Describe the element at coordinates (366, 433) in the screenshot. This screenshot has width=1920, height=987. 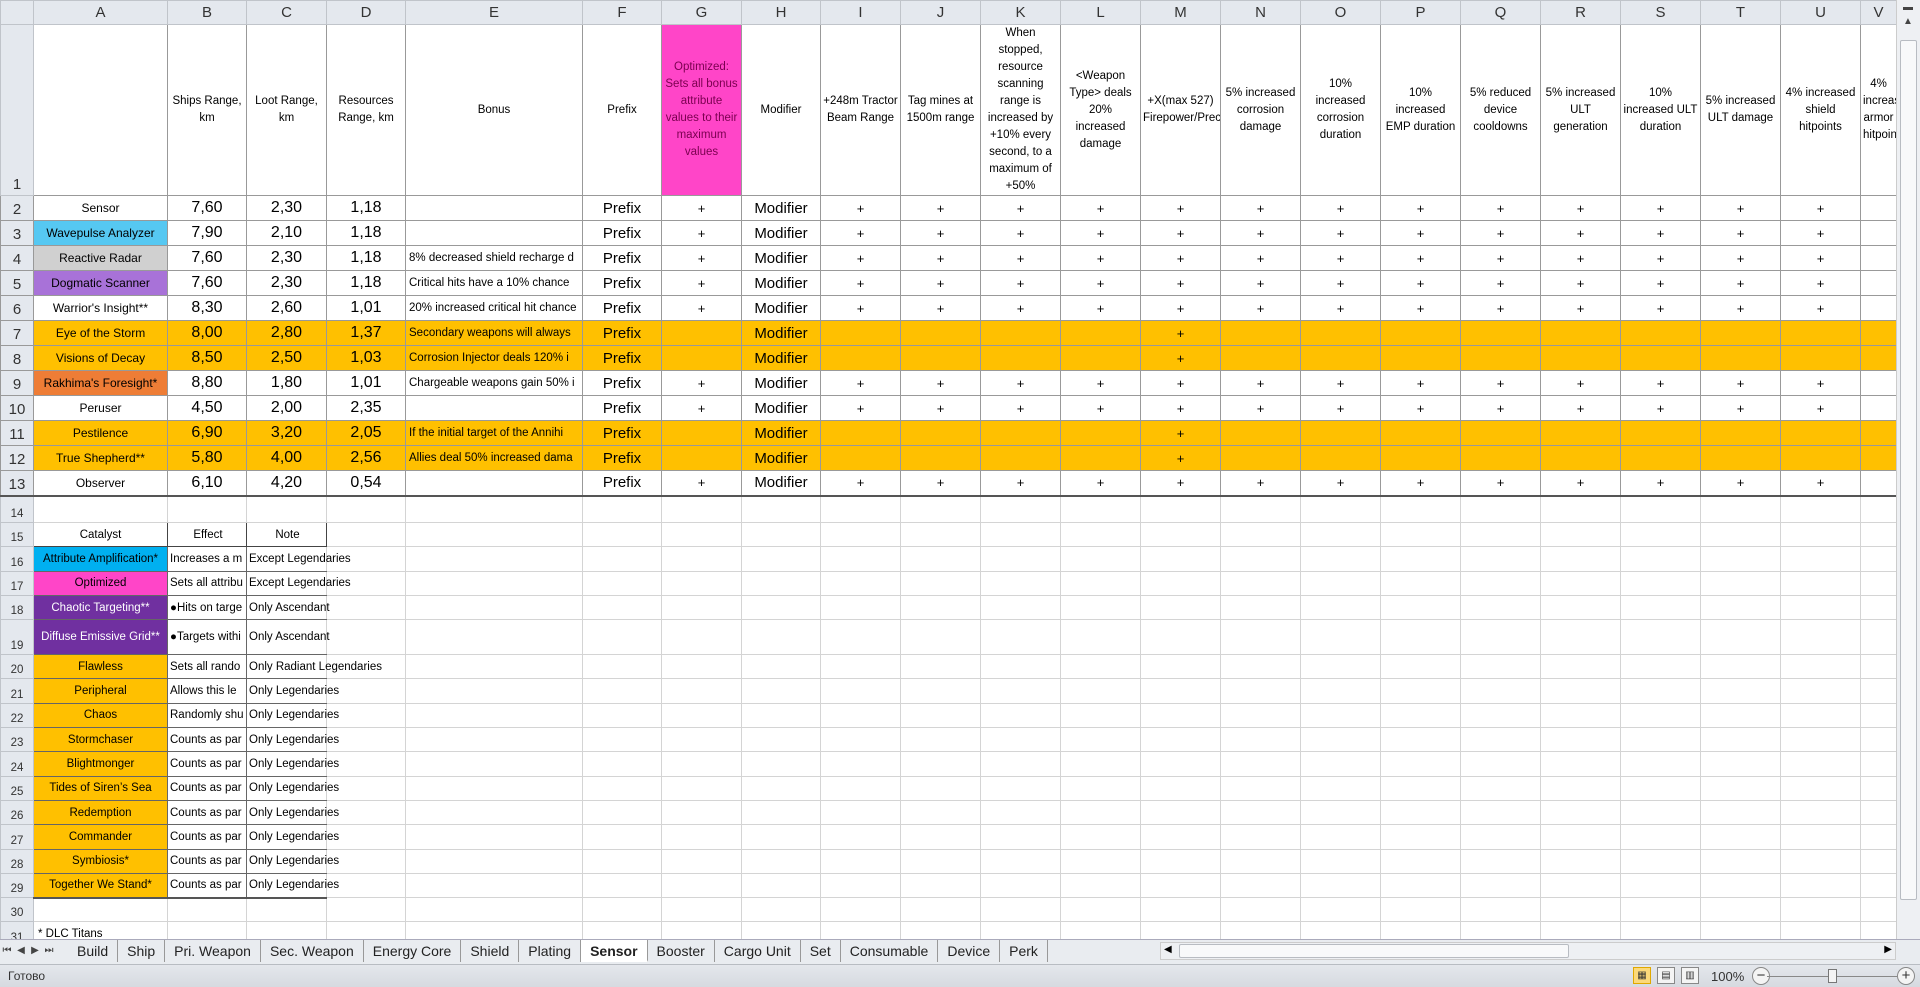
I see `resources-range: 2,05` at that location.